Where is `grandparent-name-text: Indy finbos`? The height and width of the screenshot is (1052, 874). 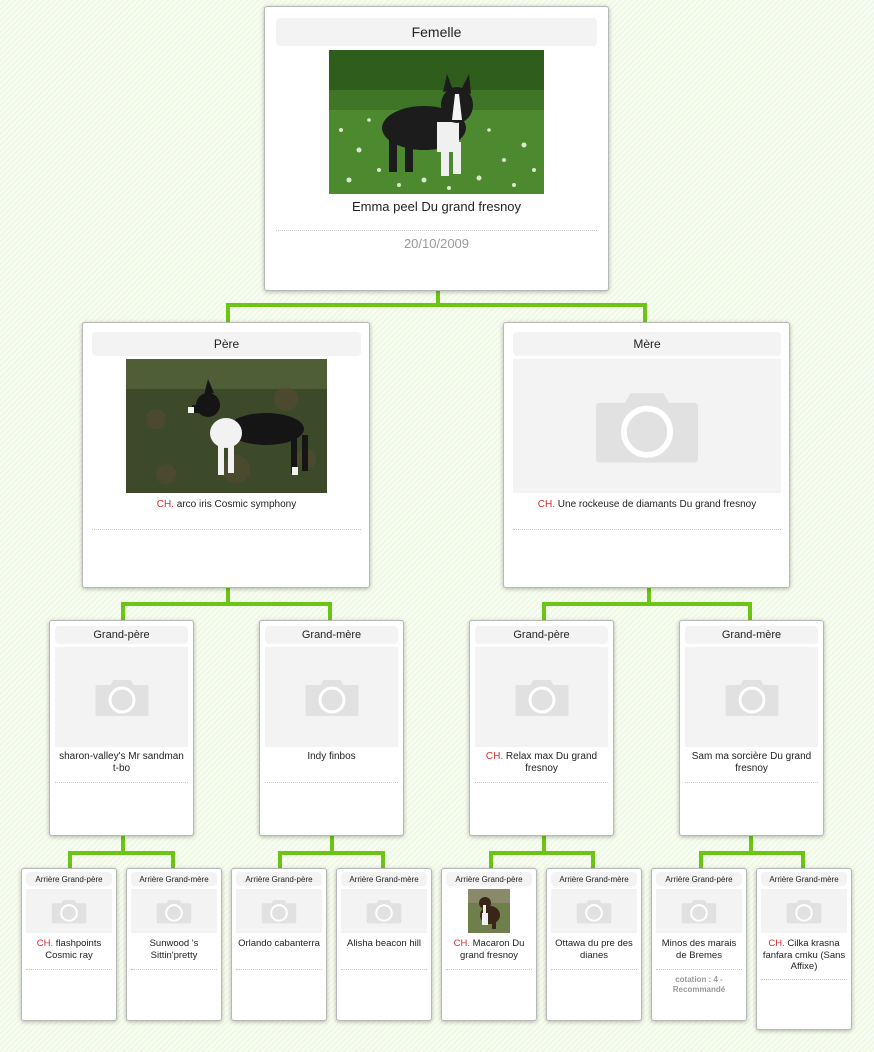
grandparent-name-text: Indy finbos is located at coordinates (331, 756).